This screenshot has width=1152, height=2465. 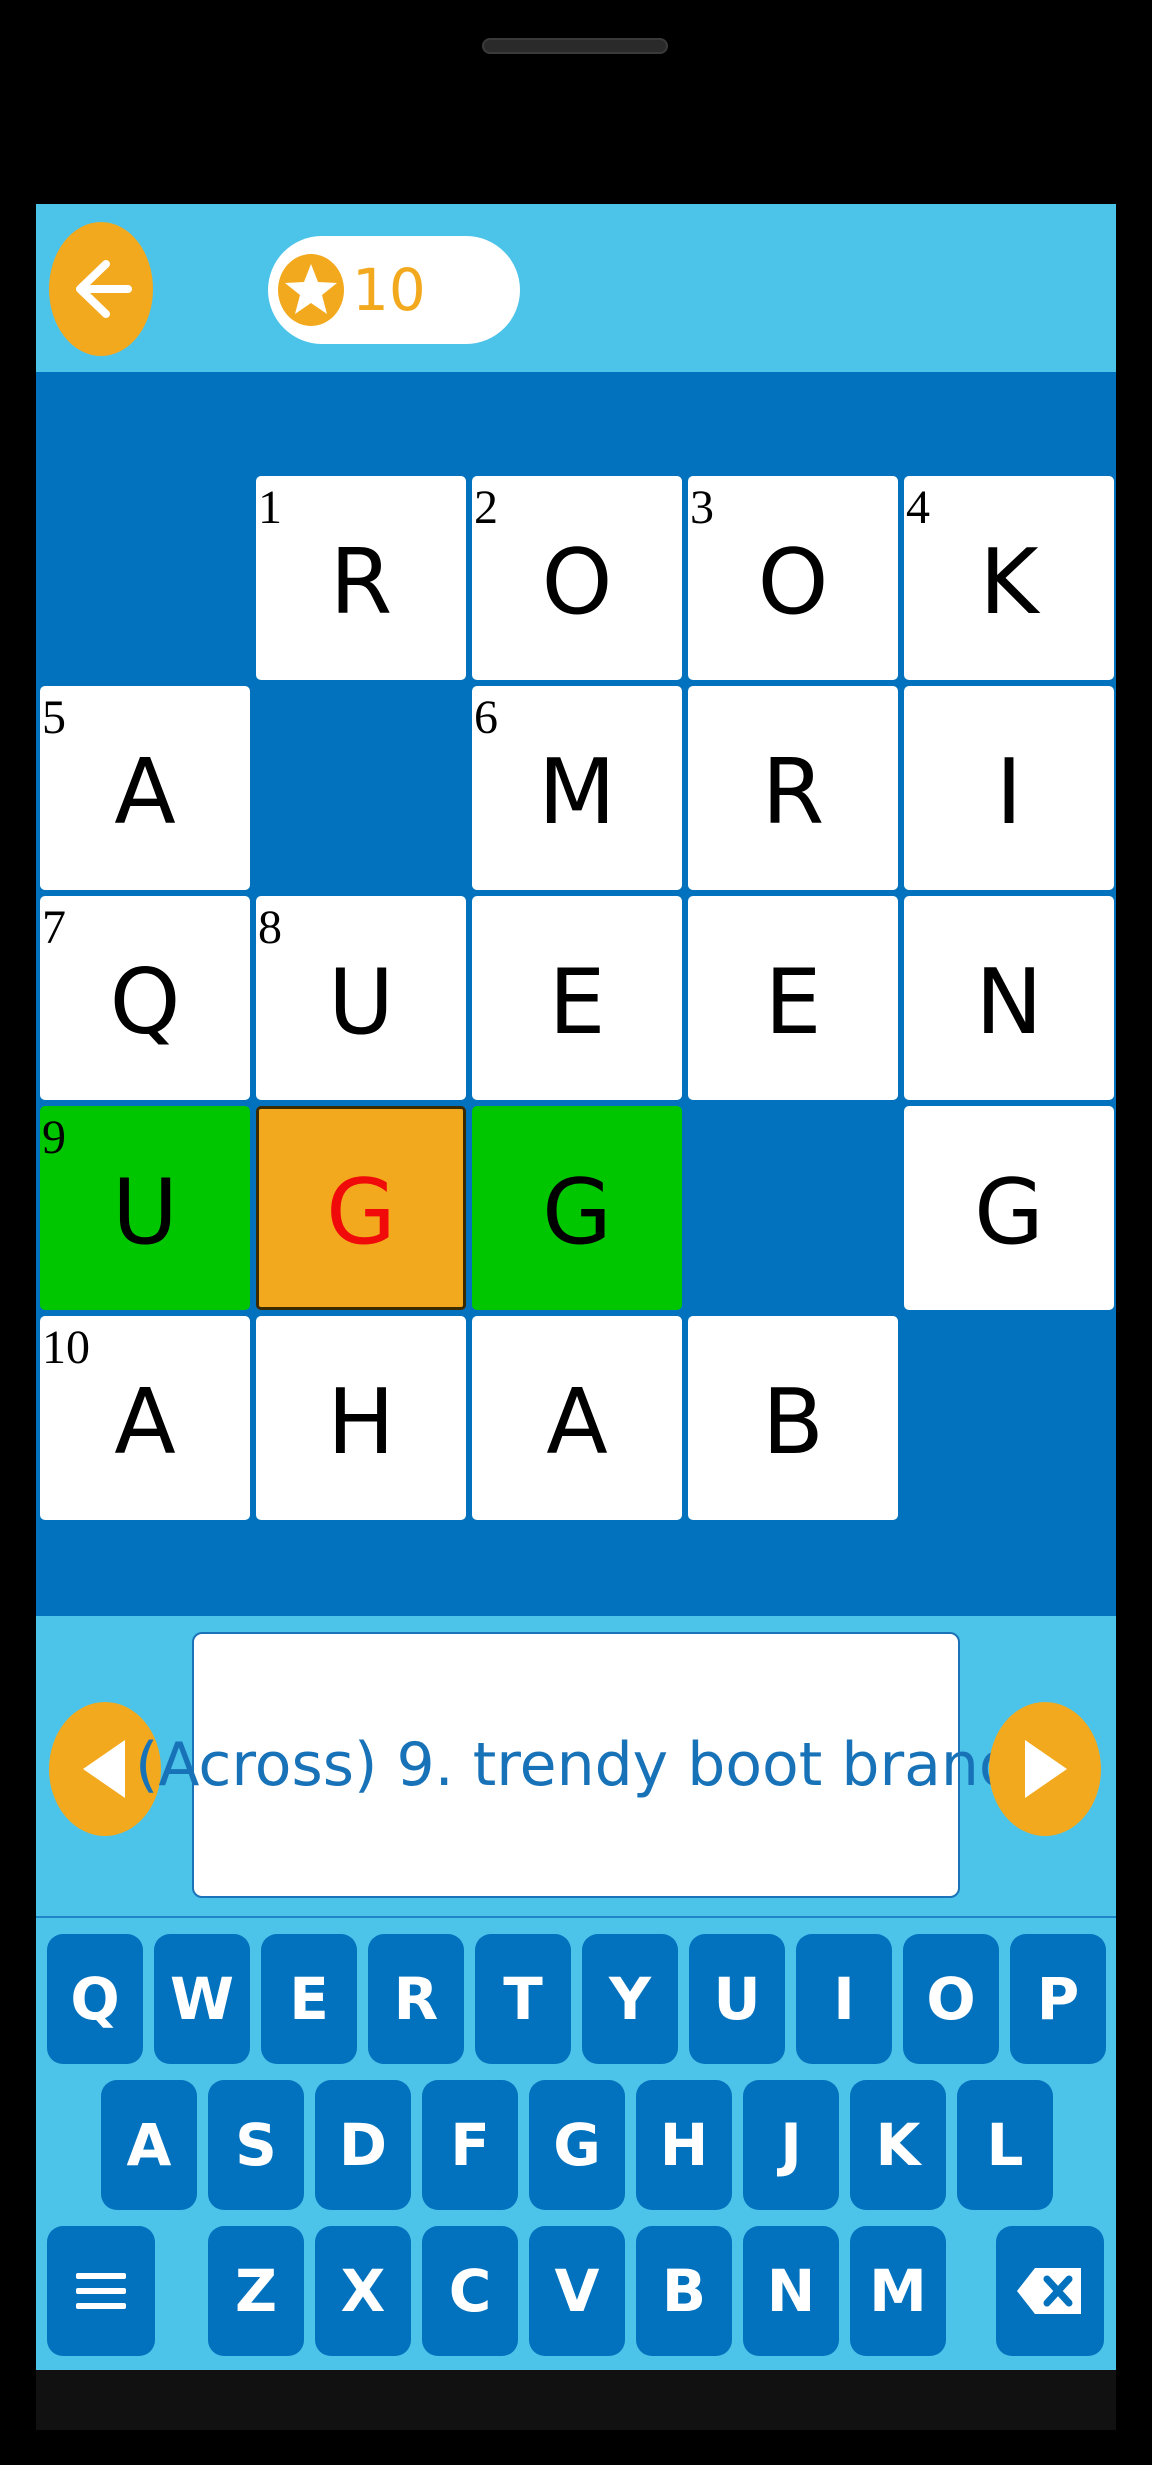 What do you see at coordinates (737, 1999) in the screenshot?
I see `key: U` at bounding box center [737, 1999].